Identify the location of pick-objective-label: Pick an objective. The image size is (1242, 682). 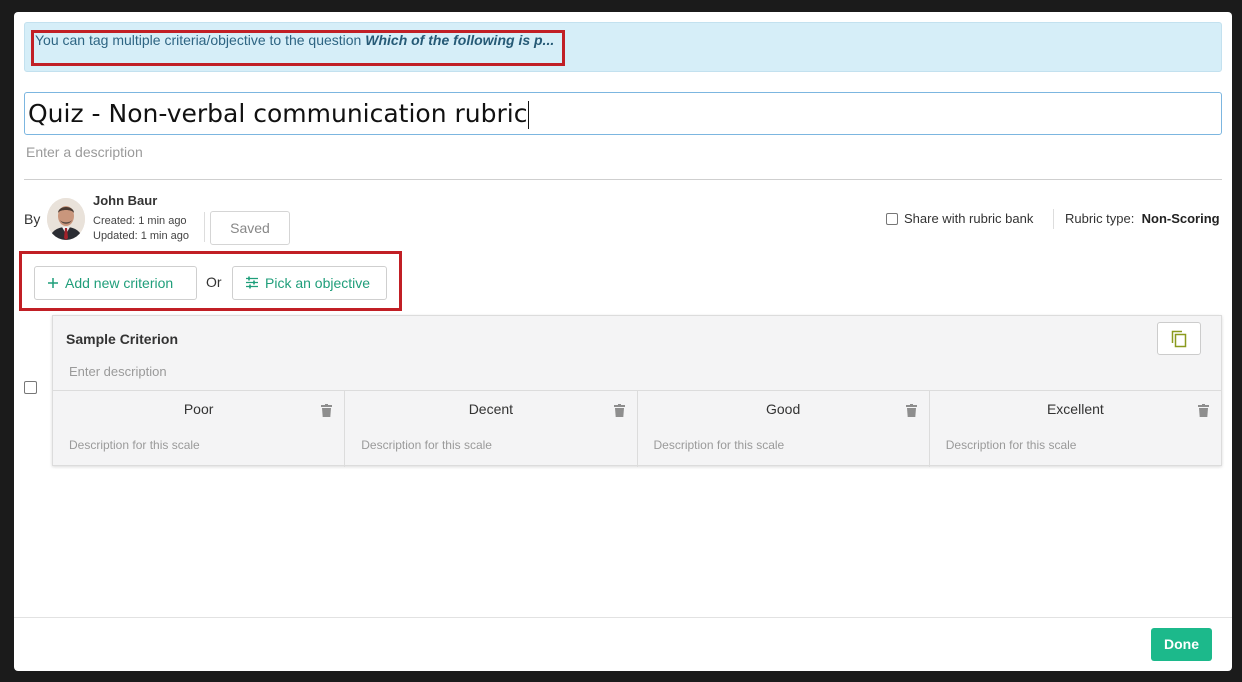
(318, 283).